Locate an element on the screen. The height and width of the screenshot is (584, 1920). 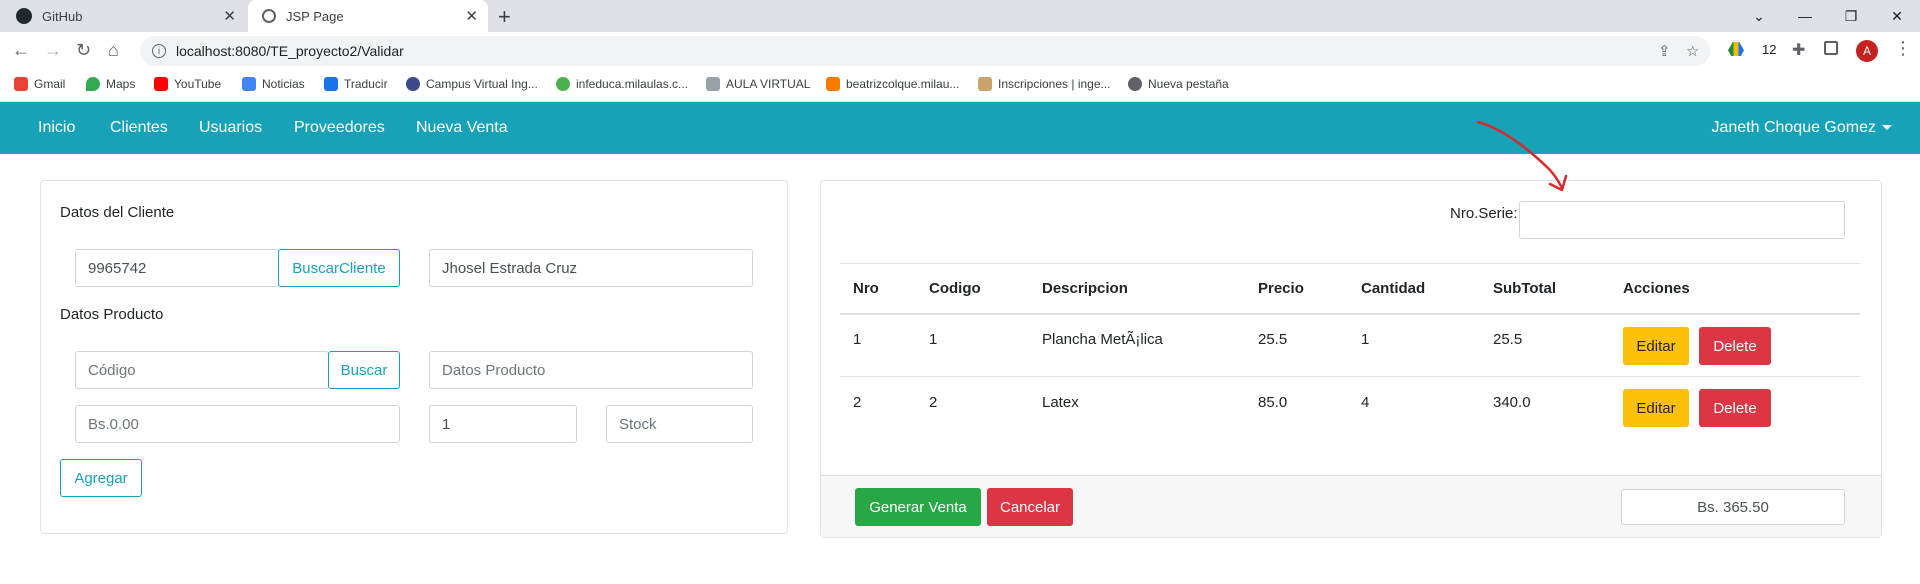
restore-icon: ❐ is located at coordinates (1851, 16).